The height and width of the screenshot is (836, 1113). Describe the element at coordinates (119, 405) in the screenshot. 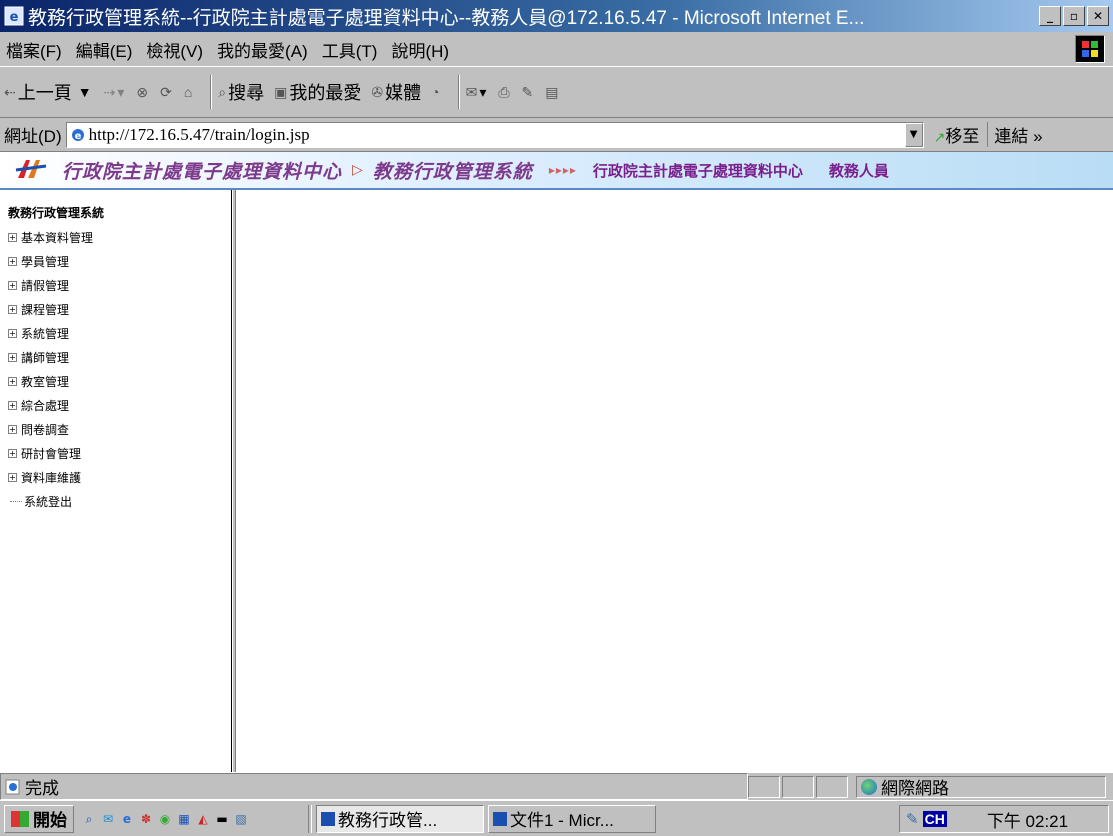

I see `tree-item-general: + 綜合處理` at that location.